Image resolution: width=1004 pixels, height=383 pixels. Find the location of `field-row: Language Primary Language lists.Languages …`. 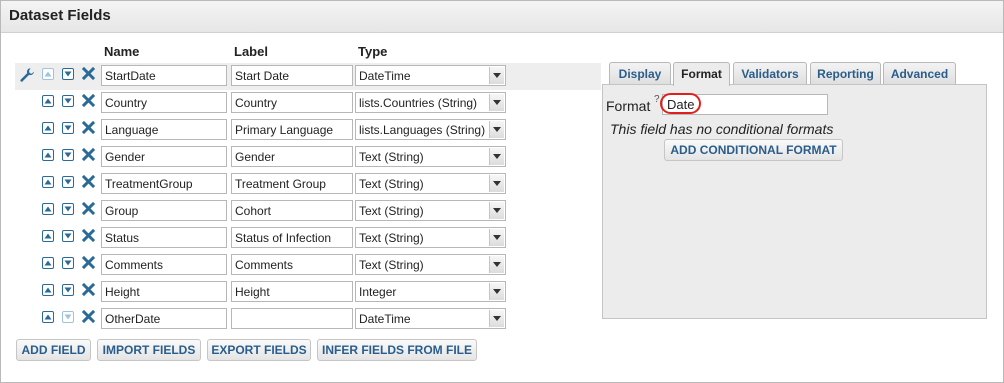

field-row: Language Primary Language lists.Languages … is located at coordinates (300, 130).